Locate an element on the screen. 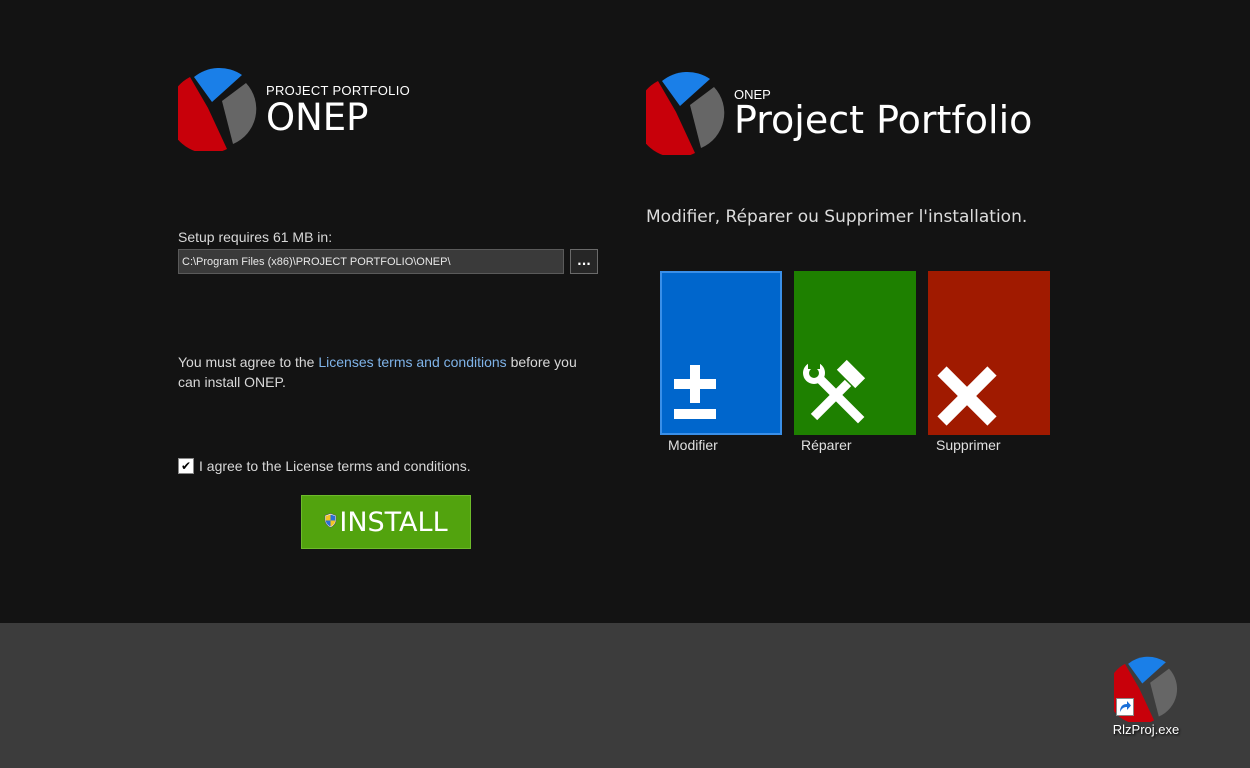  uac-shield-icon is located at coordinates (331, 520).